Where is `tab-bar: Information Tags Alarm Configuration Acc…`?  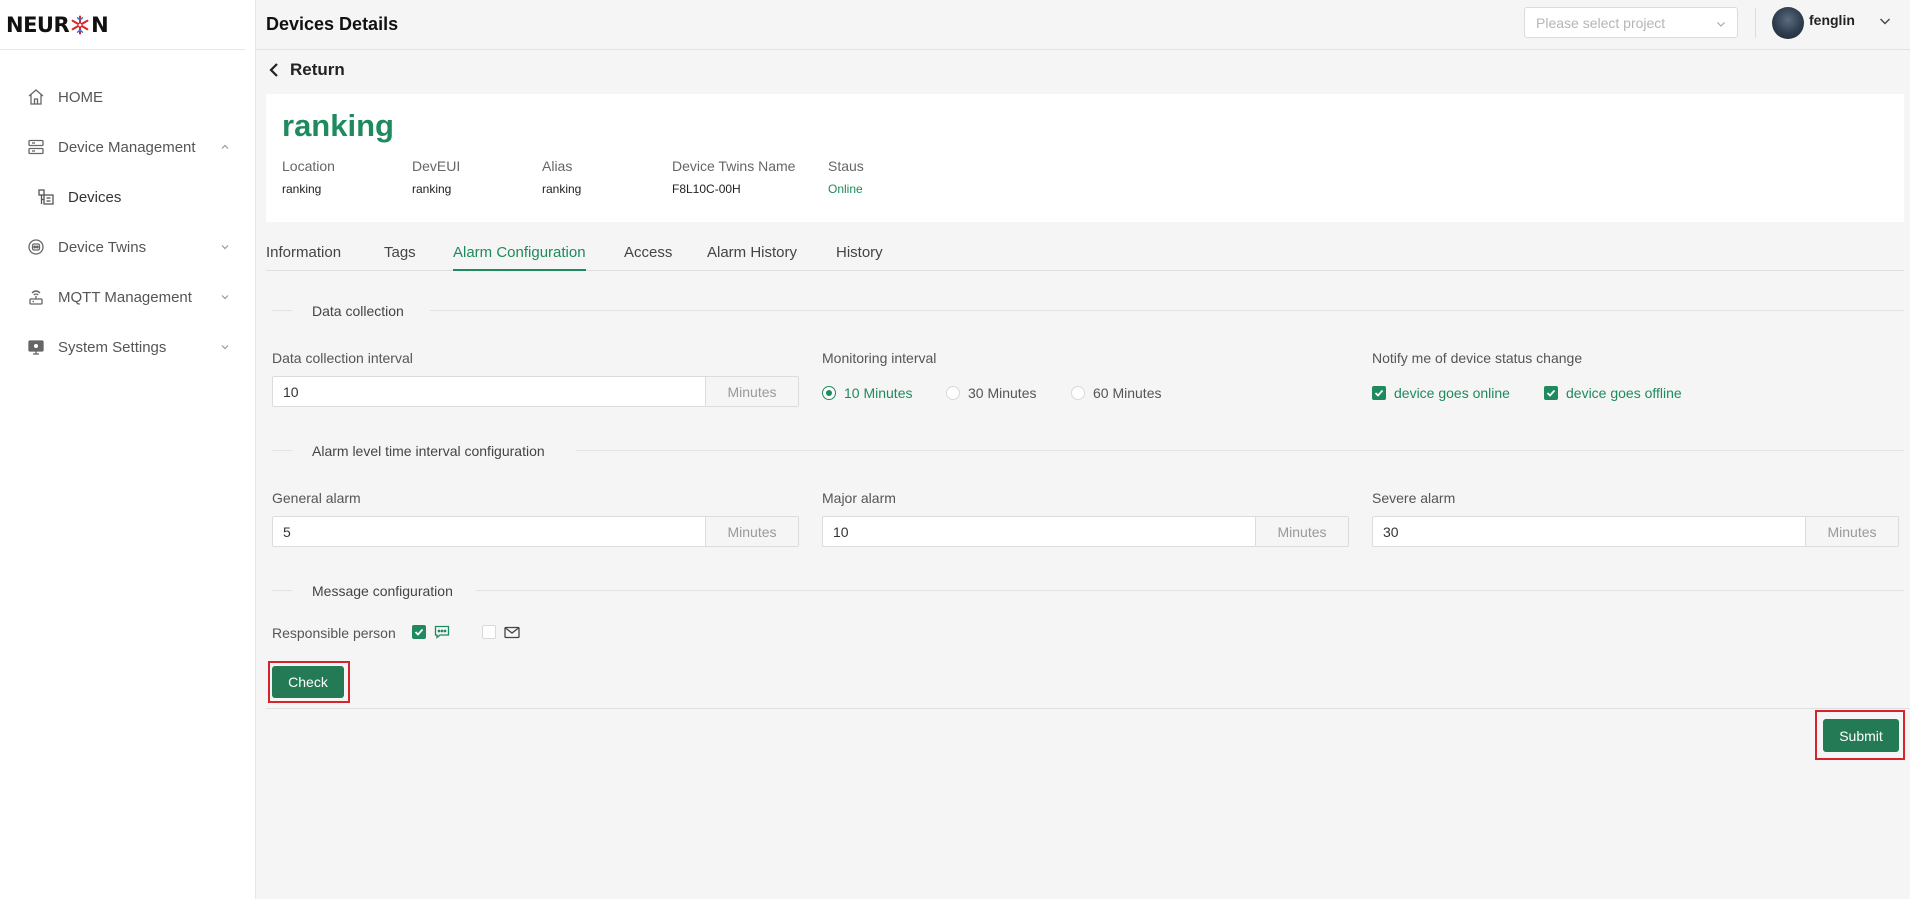 tab-bar: Information Tags Alarm Configuration Acc… is located at coordinates (1085, 255).